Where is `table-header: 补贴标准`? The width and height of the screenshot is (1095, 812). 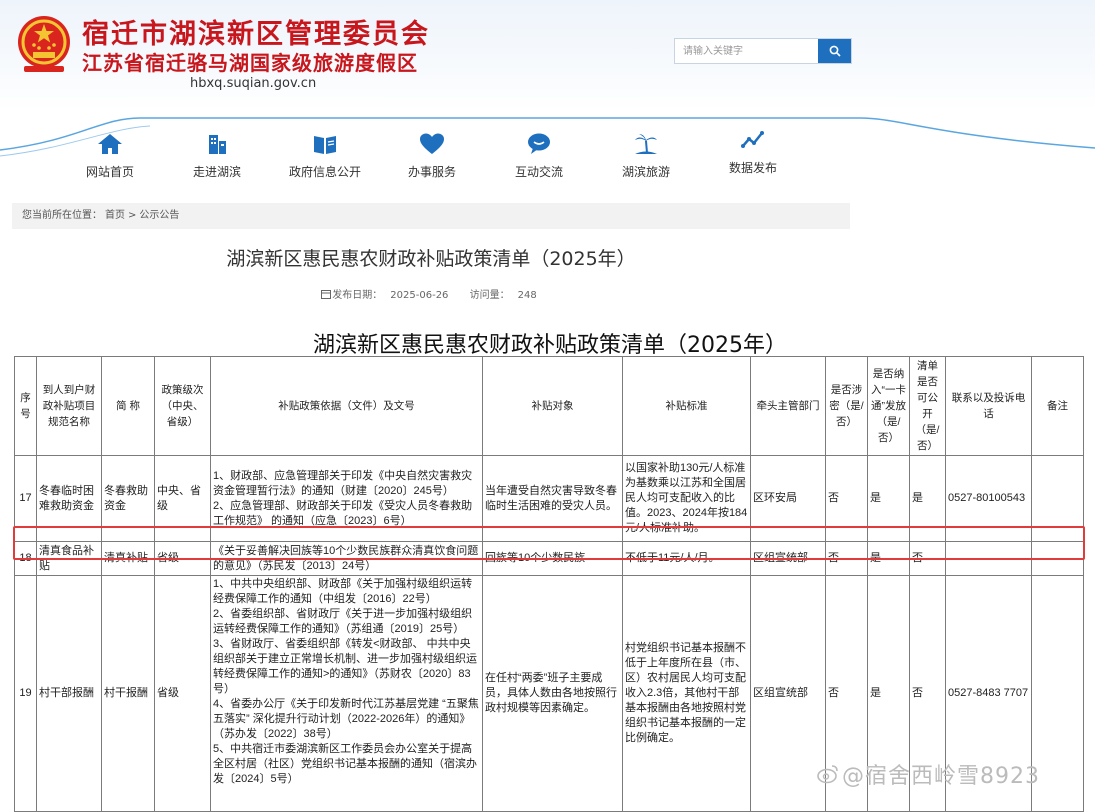
table-header: 补贴标准 is located at coordinates (686, 406).